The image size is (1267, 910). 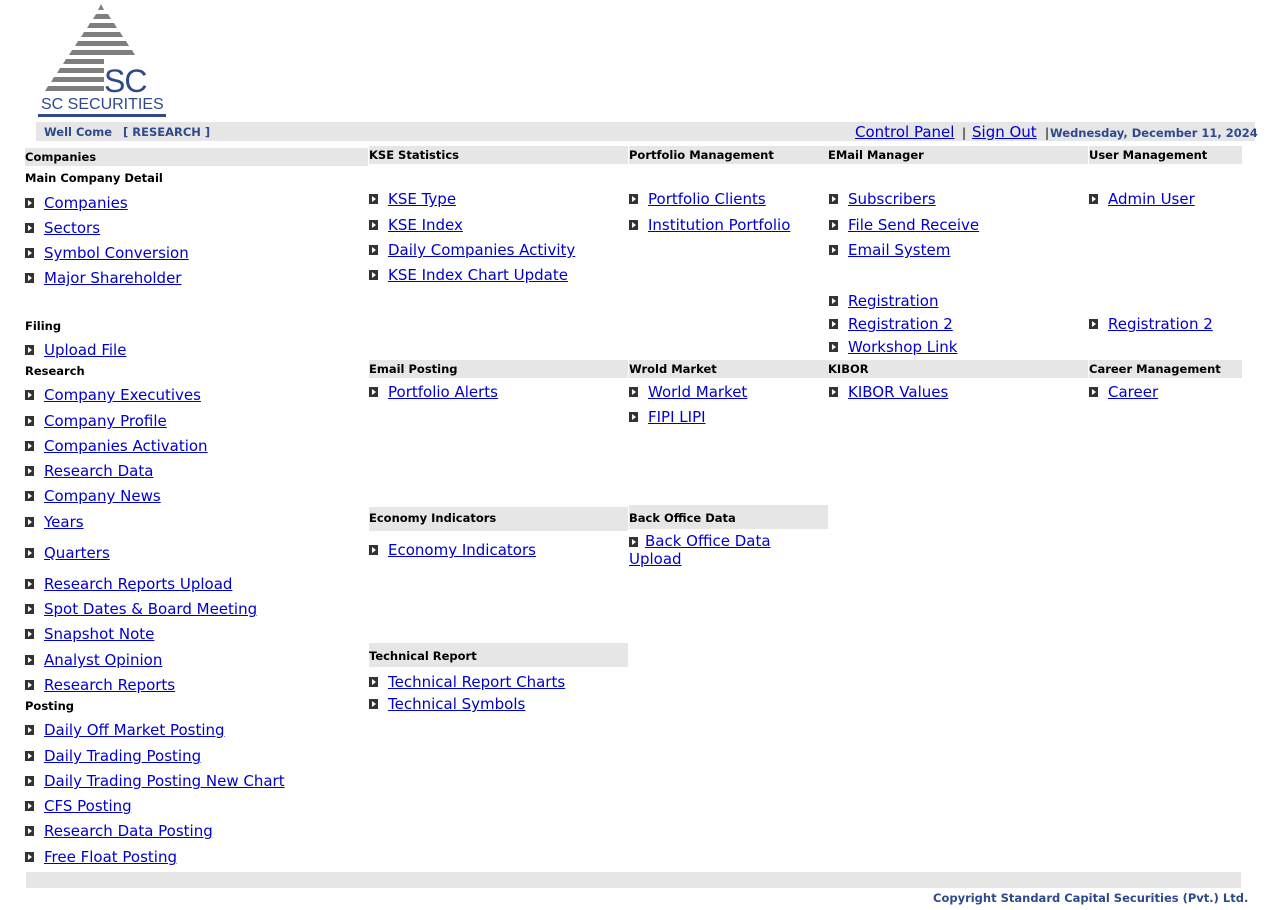 What do you see at coordinates (456, 704) in the screenshot?
I see `technical-symbols-link: Technical Symbols` at bounding box center [456, 704].